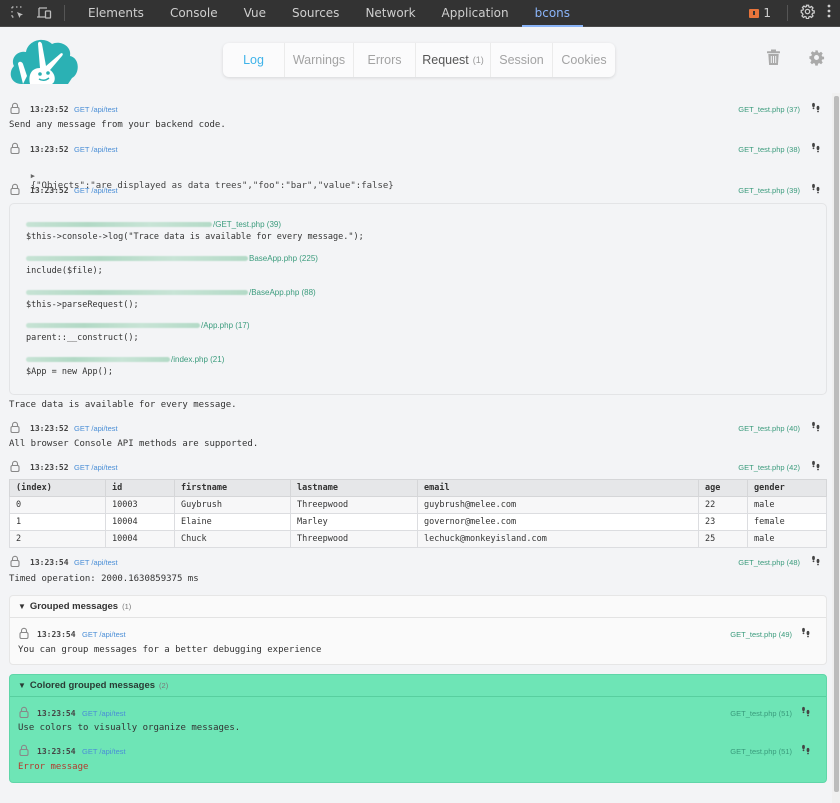 This screenshot has width=840, height=803. I want to click on trace-file-link: /GET_test.php (39), so click(153, 224).